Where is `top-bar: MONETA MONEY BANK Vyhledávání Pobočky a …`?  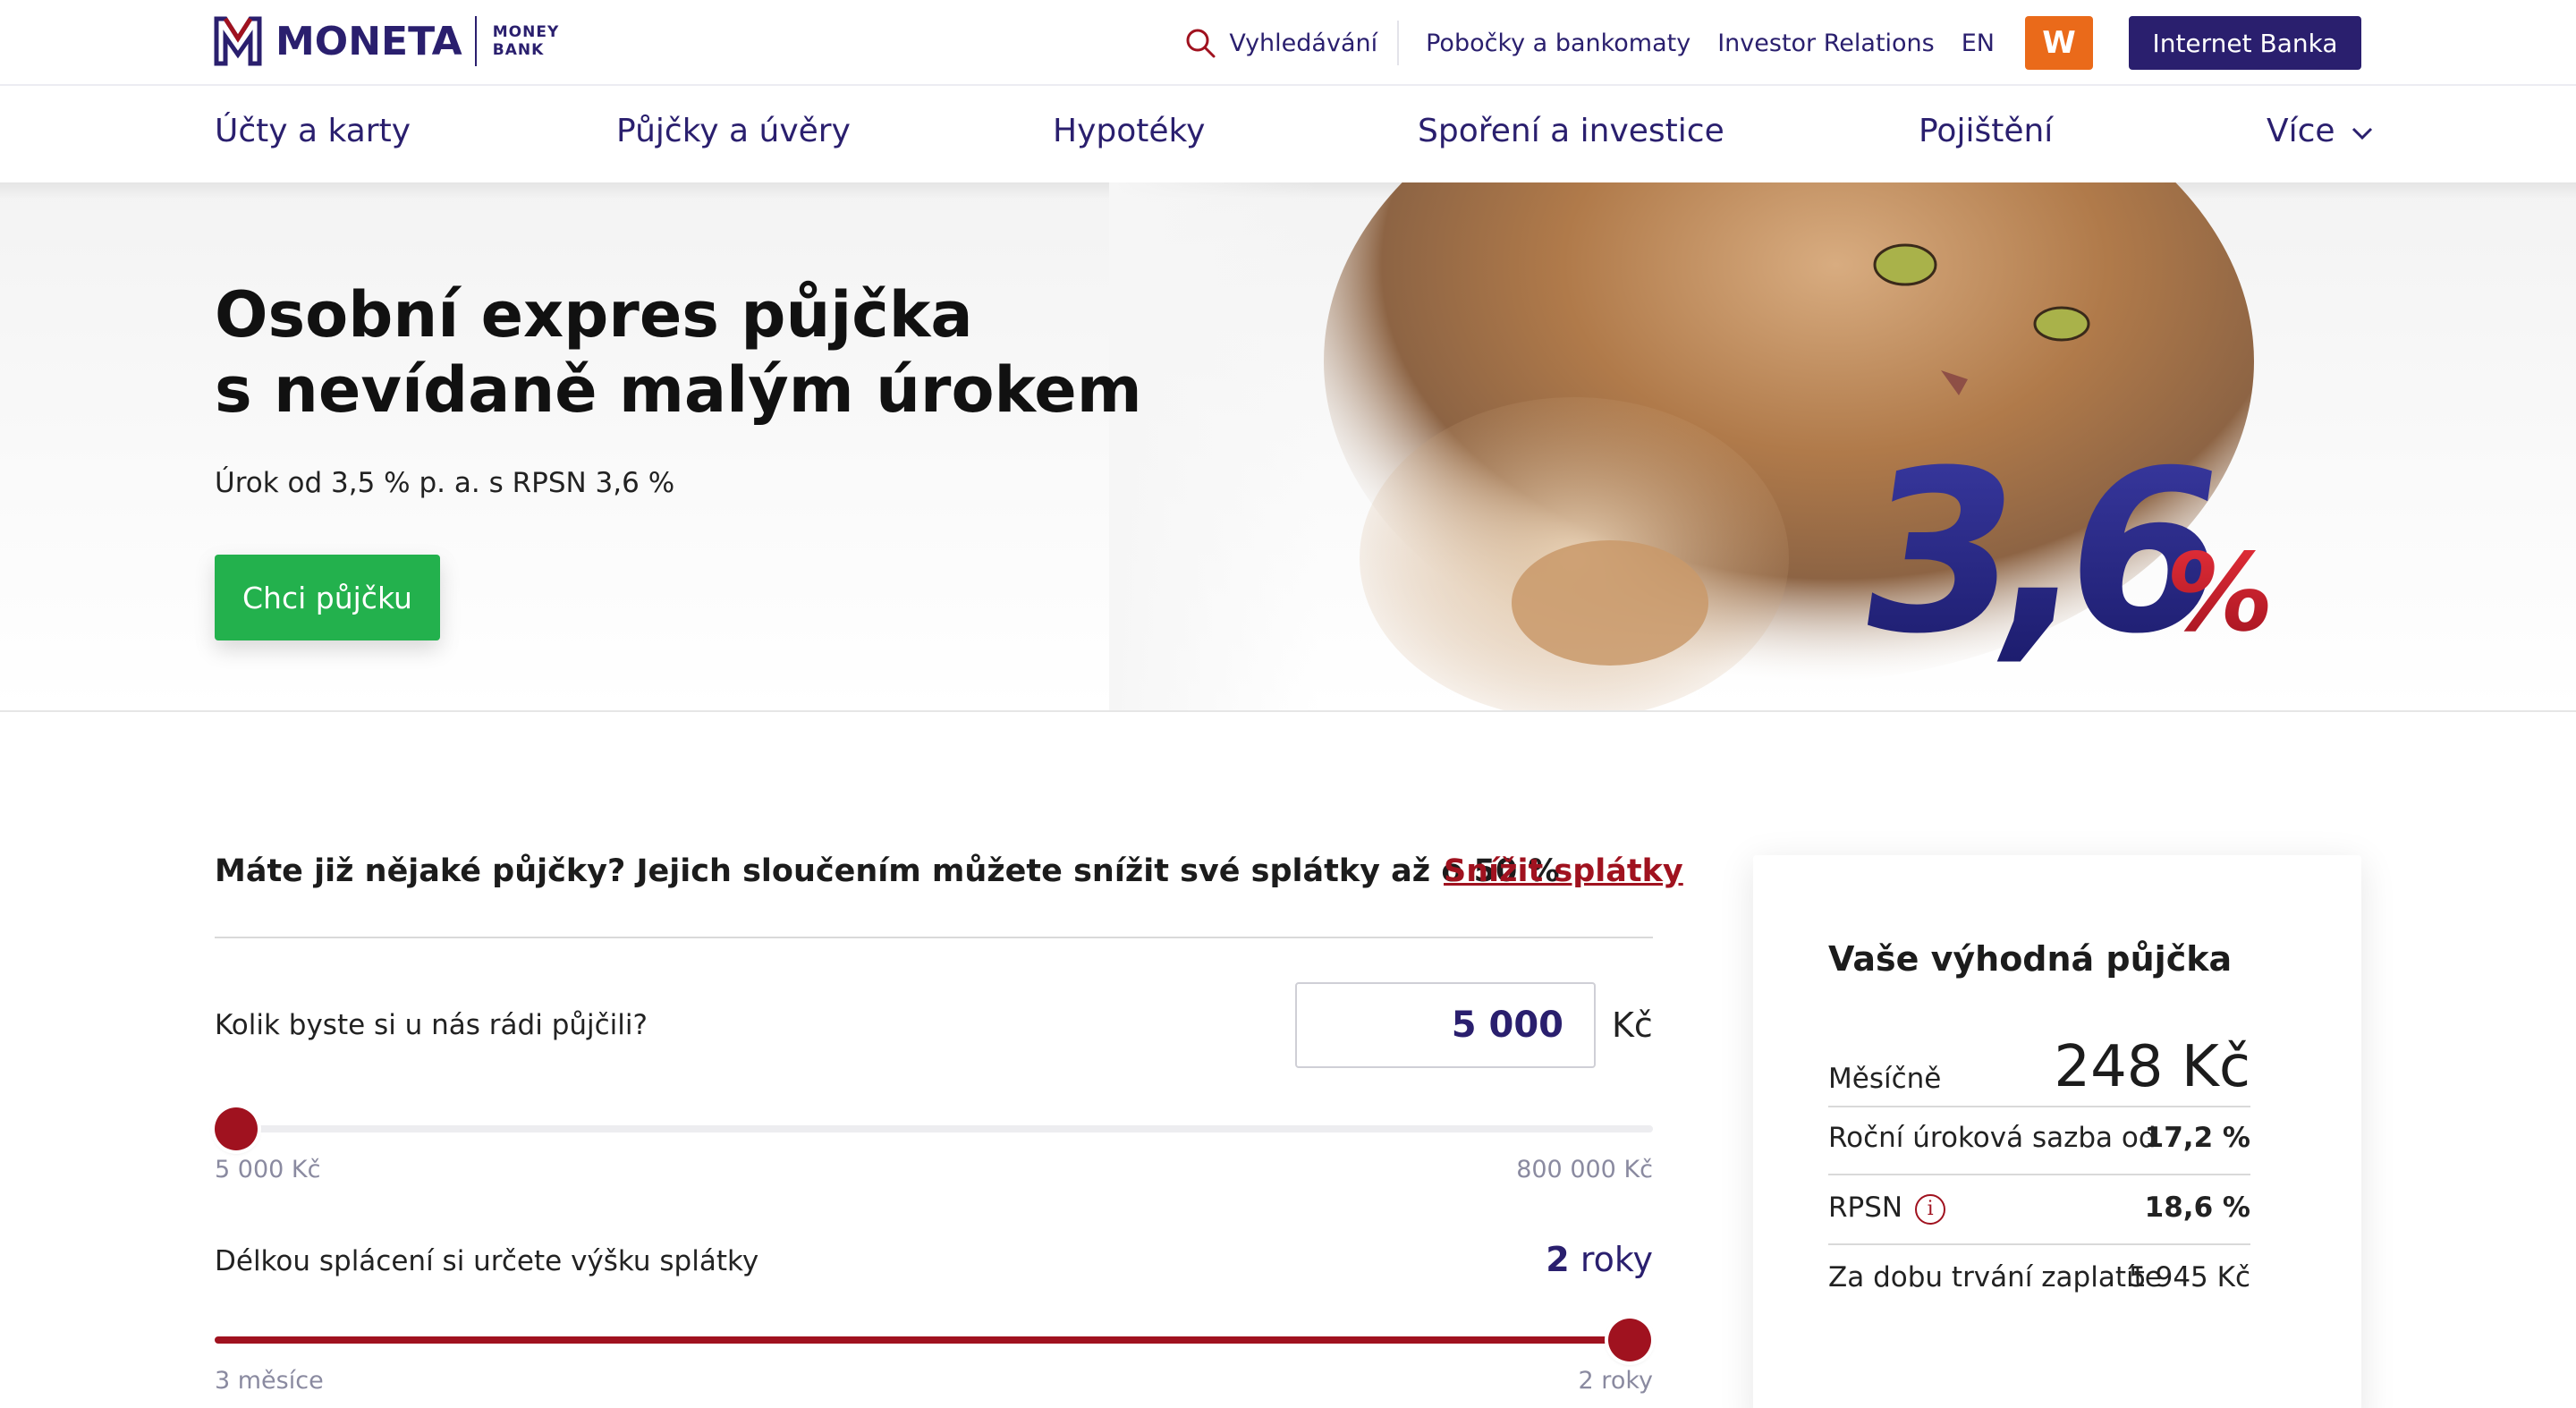 top-bar: MONETA MONEY BANK Vyhledávání Pobočky a … is located at coordinates (1288, 43).